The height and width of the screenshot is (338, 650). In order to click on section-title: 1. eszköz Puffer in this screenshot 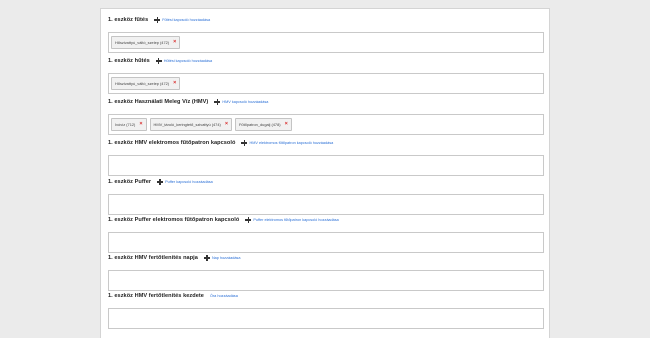, I will do `click(130, 182)`.